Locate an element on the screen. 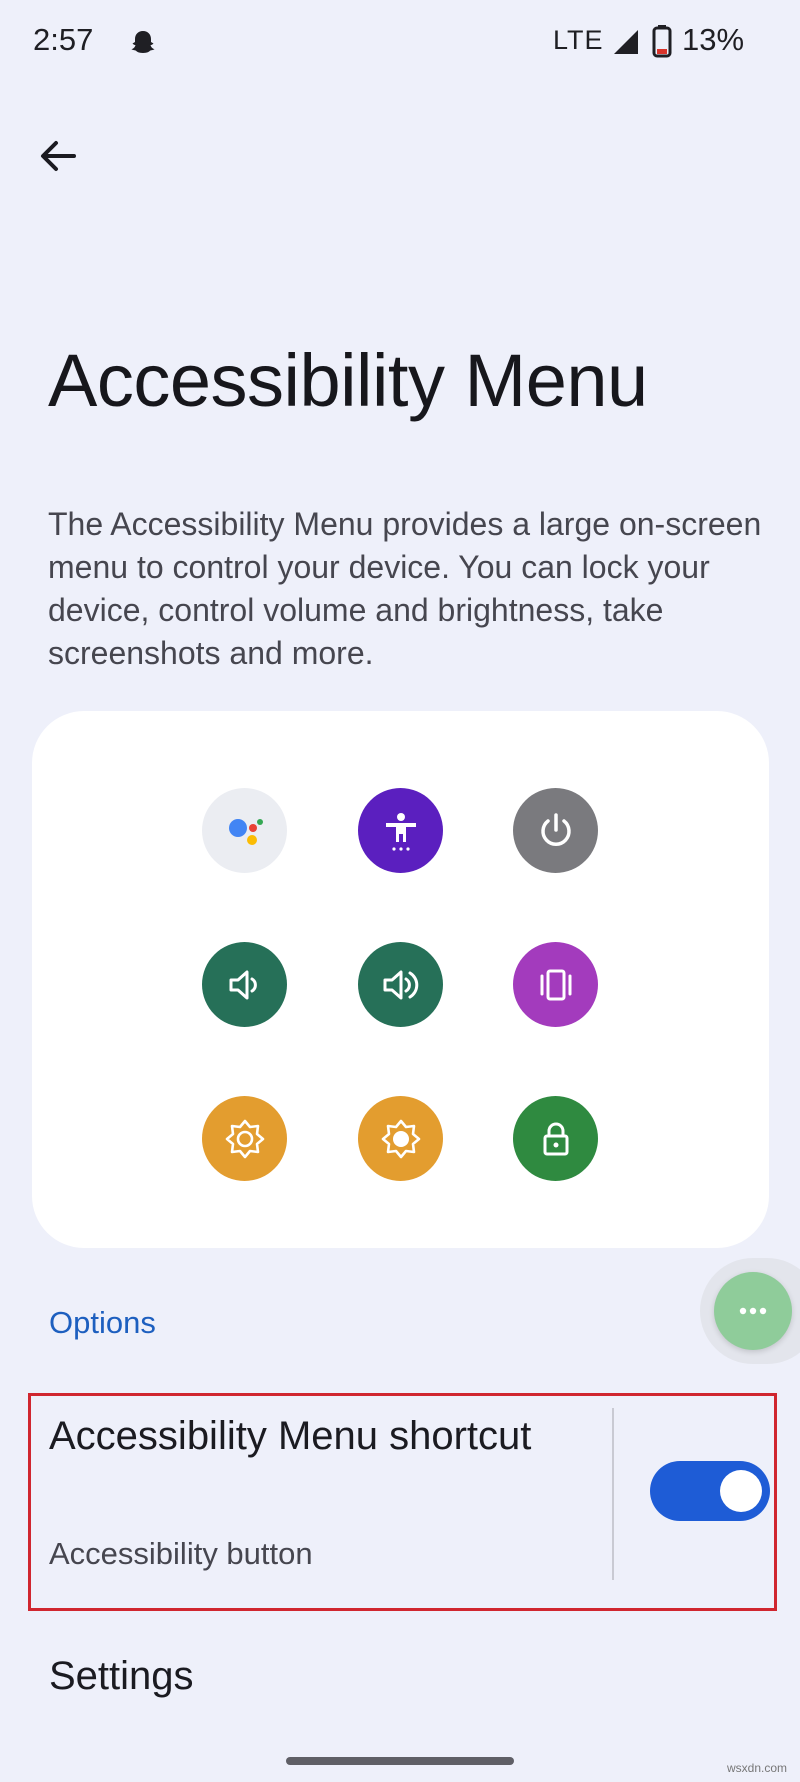  page-title: Accessibility Menu is located at coordinates (348, 380).